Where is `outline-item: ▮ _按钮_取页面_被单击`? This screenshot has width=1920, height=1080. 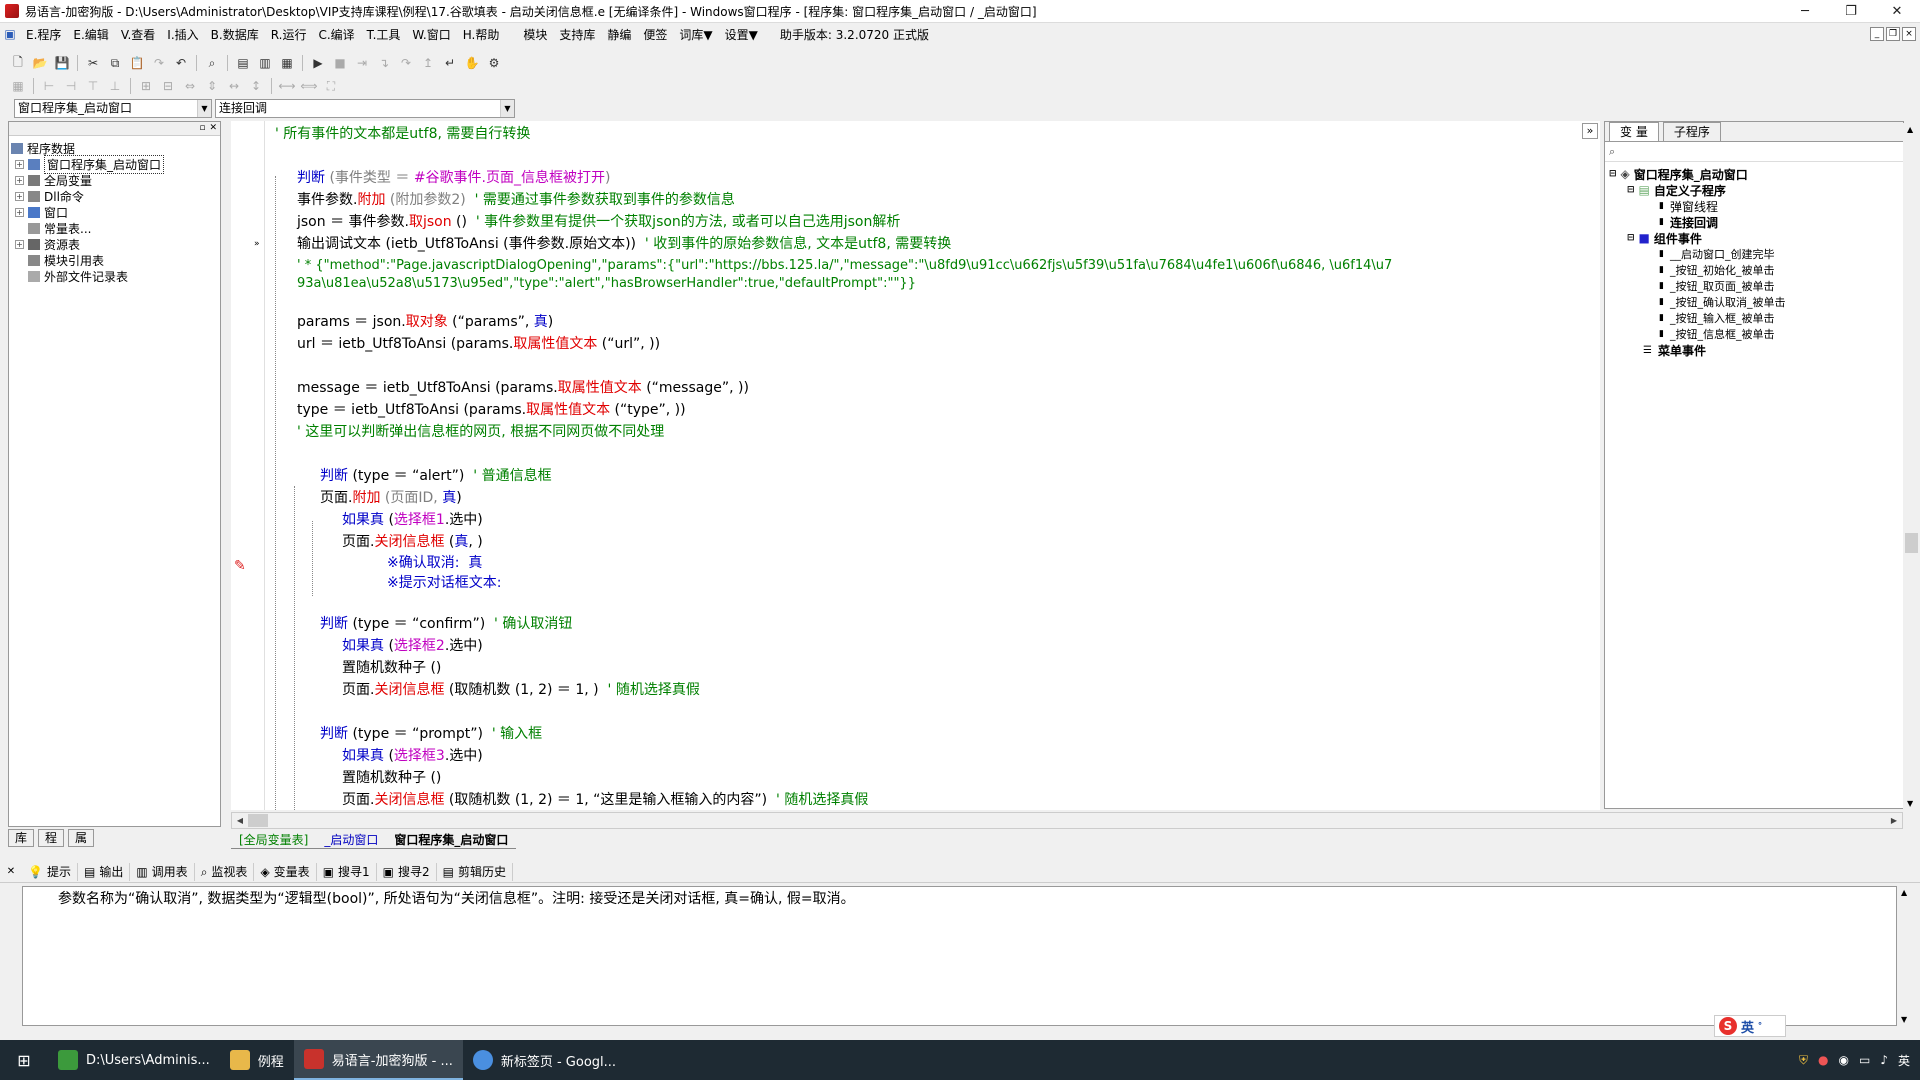 outline-item: ▮ _按钮_取页面_被单击 is located at coordinates (1754, 286).